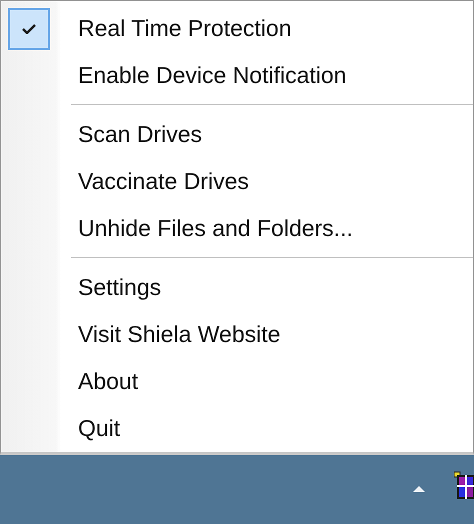  What do you see at coordinates (419, 489) in the screenshot?
I see `show-hidden-icons-icon` at bounding box center [419, 489].